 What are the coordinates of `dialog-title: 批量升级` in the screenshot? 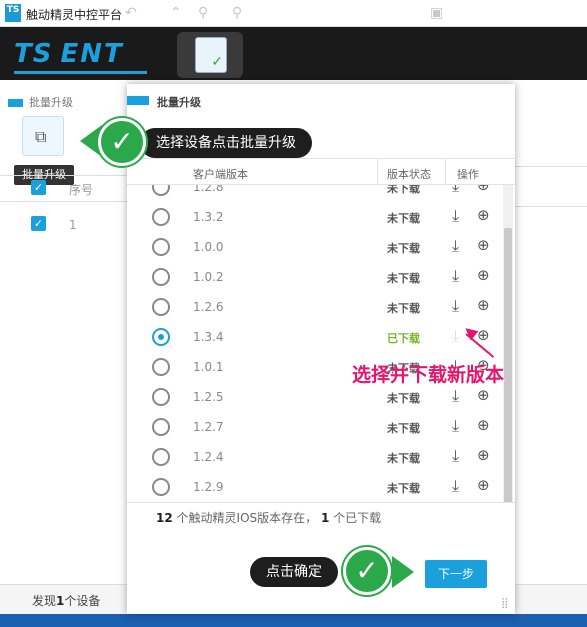 It's located at (179, 102).